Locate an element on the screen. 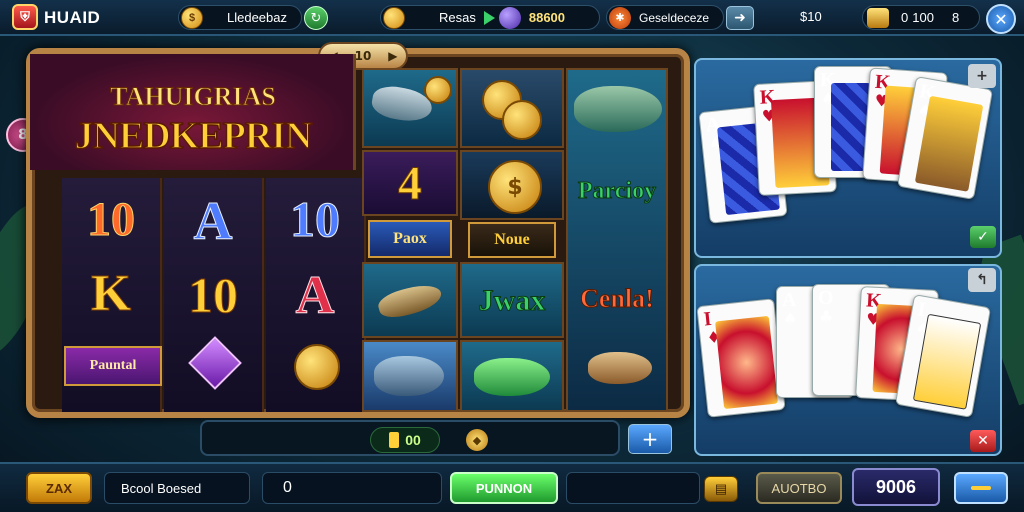  back-button: ↰ is located at coordinates (982, 280).